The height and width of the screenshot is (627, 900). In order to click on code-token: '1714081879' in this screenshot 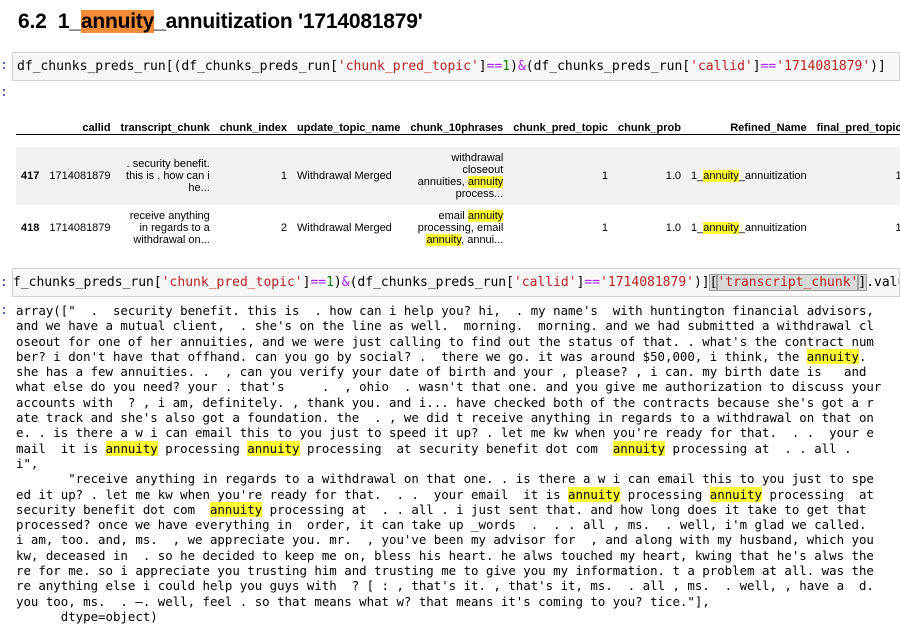, I will do `click(823, 66)`.